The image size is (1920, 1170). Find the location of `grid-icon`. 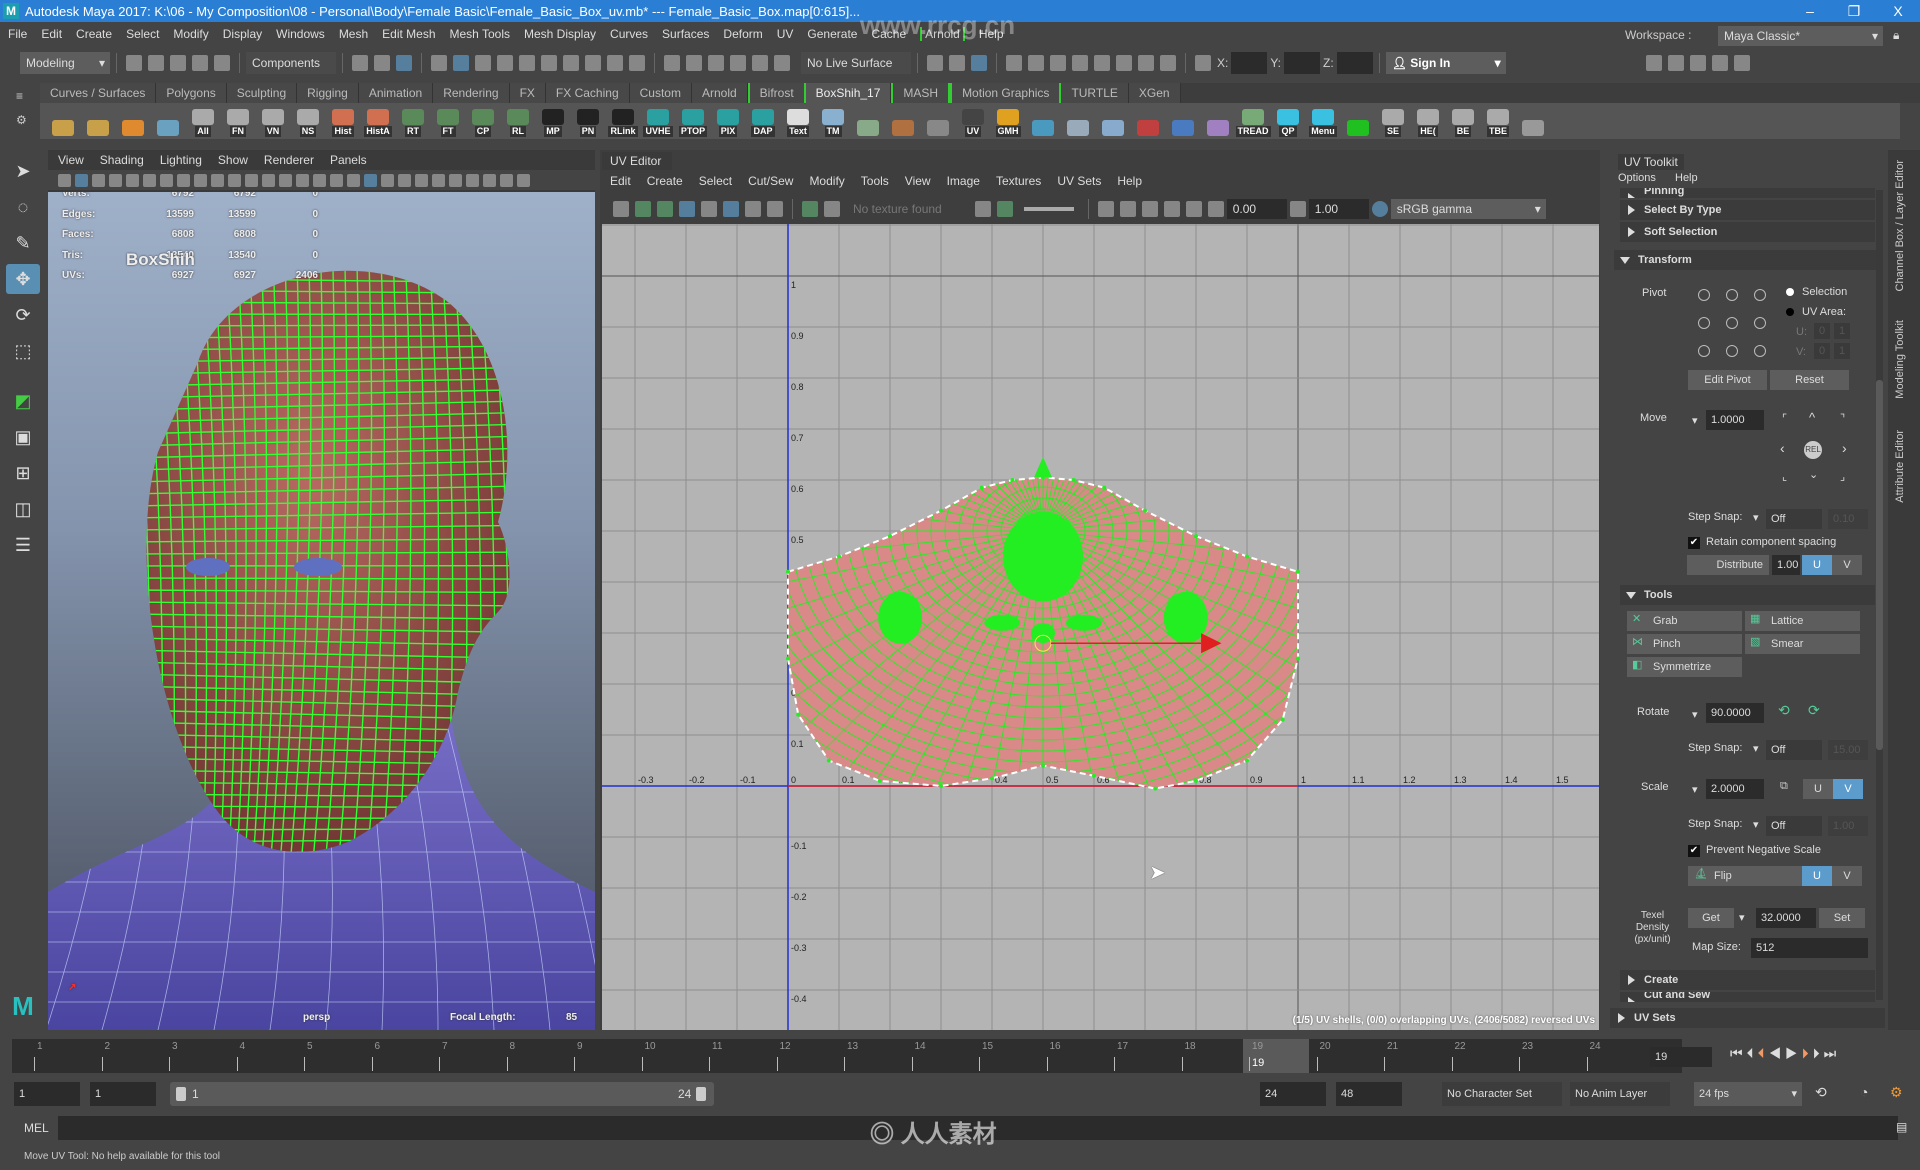

grid-icon is located at coordinates (621, 209).